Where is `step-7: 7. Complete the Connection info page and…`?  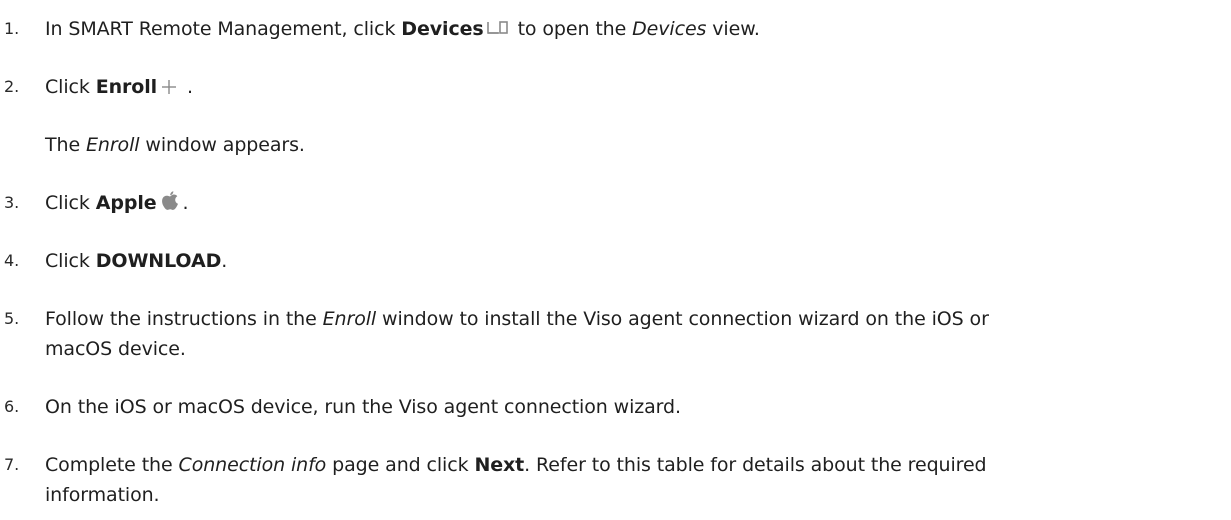
step-7: 7. Complete the Connection info page and… is located at coordinates (615, 480).